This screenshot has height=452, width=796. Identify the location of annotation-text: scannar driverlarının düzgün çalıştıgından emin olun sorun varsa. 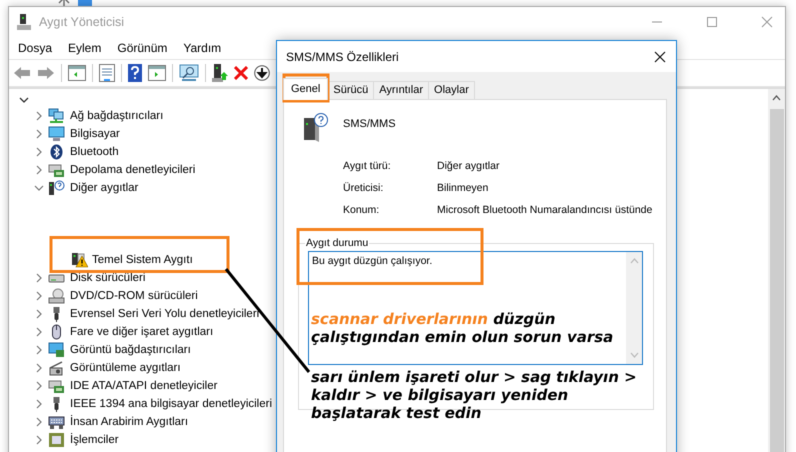
(462, 328).